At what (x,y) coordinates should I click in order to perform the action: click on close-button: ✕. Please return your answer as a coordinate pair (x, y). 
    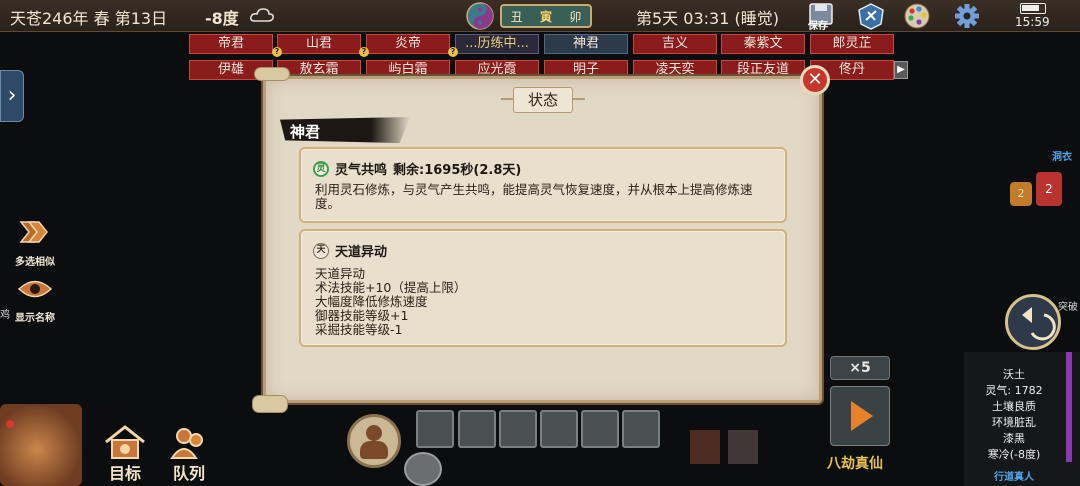
    Looking at the image, I should click on (815, 80).